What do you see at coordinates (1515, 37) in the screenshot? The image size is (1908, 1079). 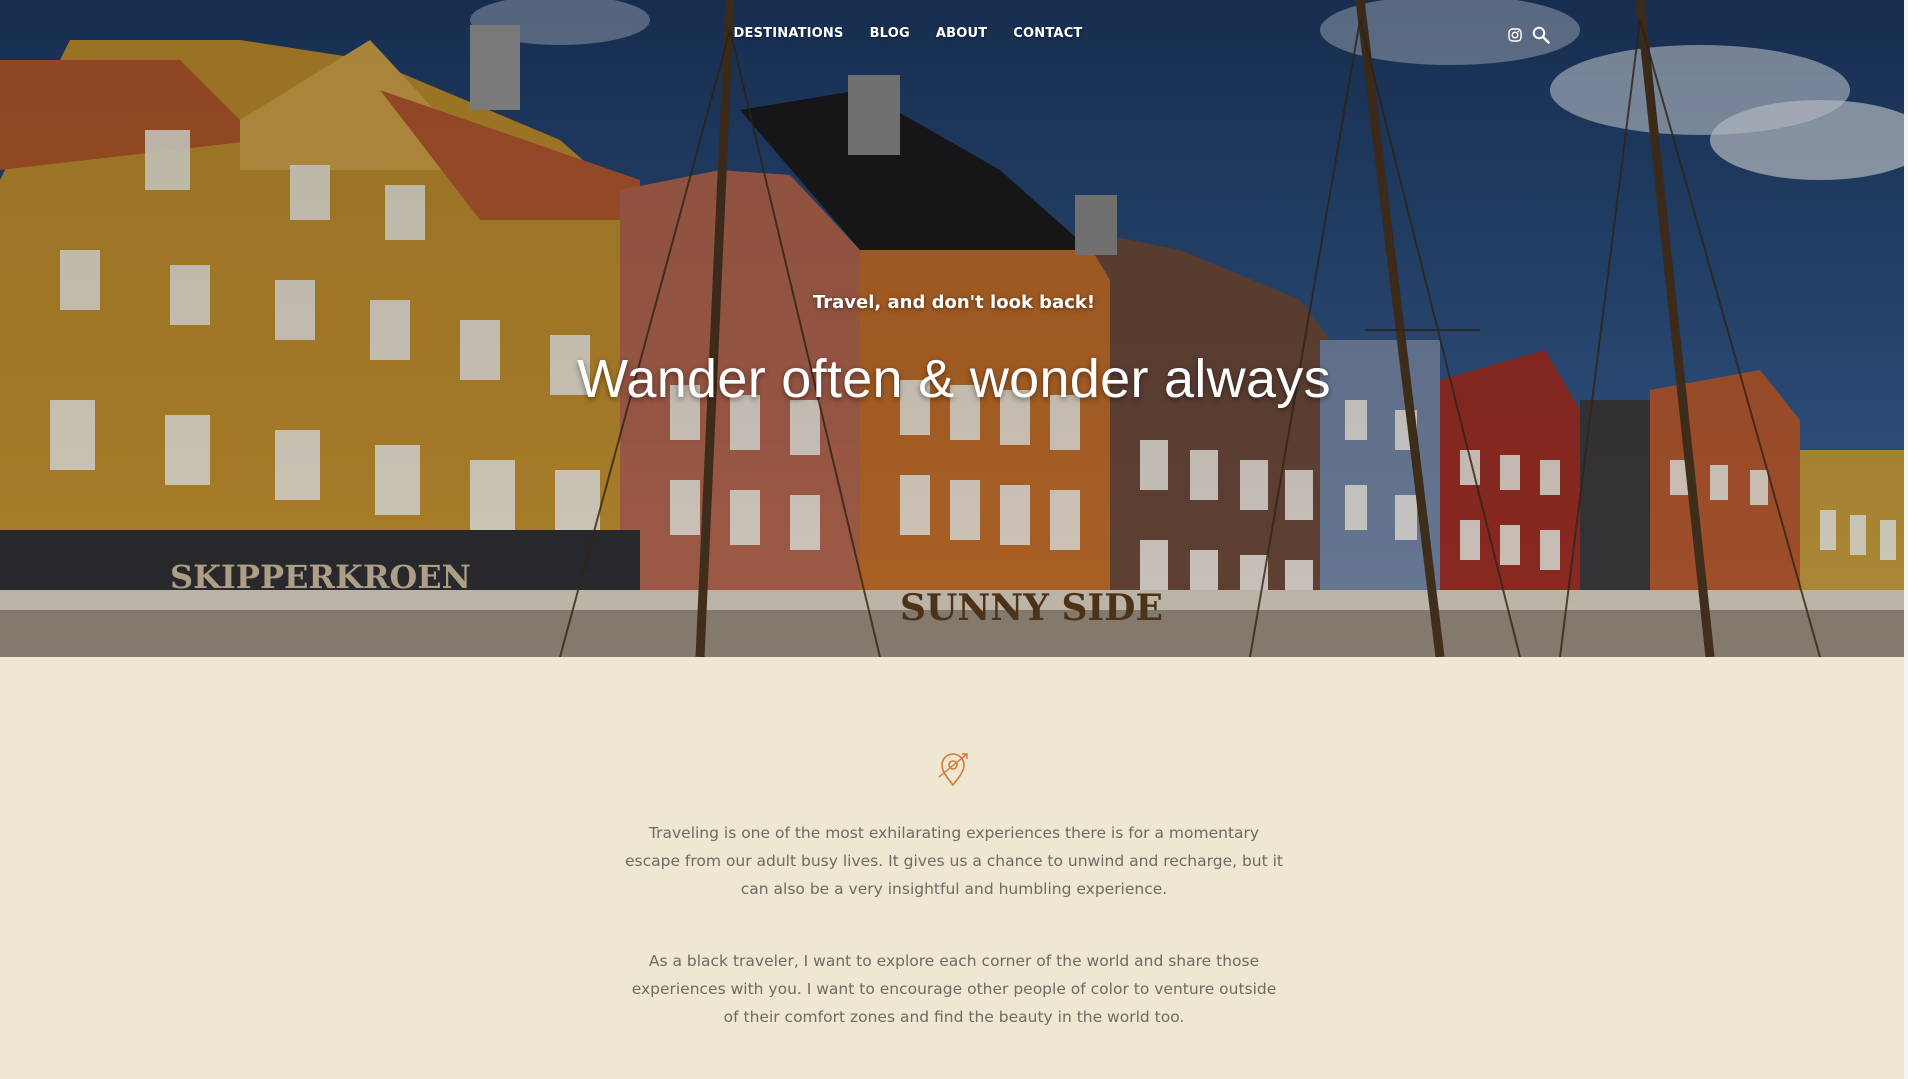 I see `instagram-icon` at bounding box center [1515, 37].